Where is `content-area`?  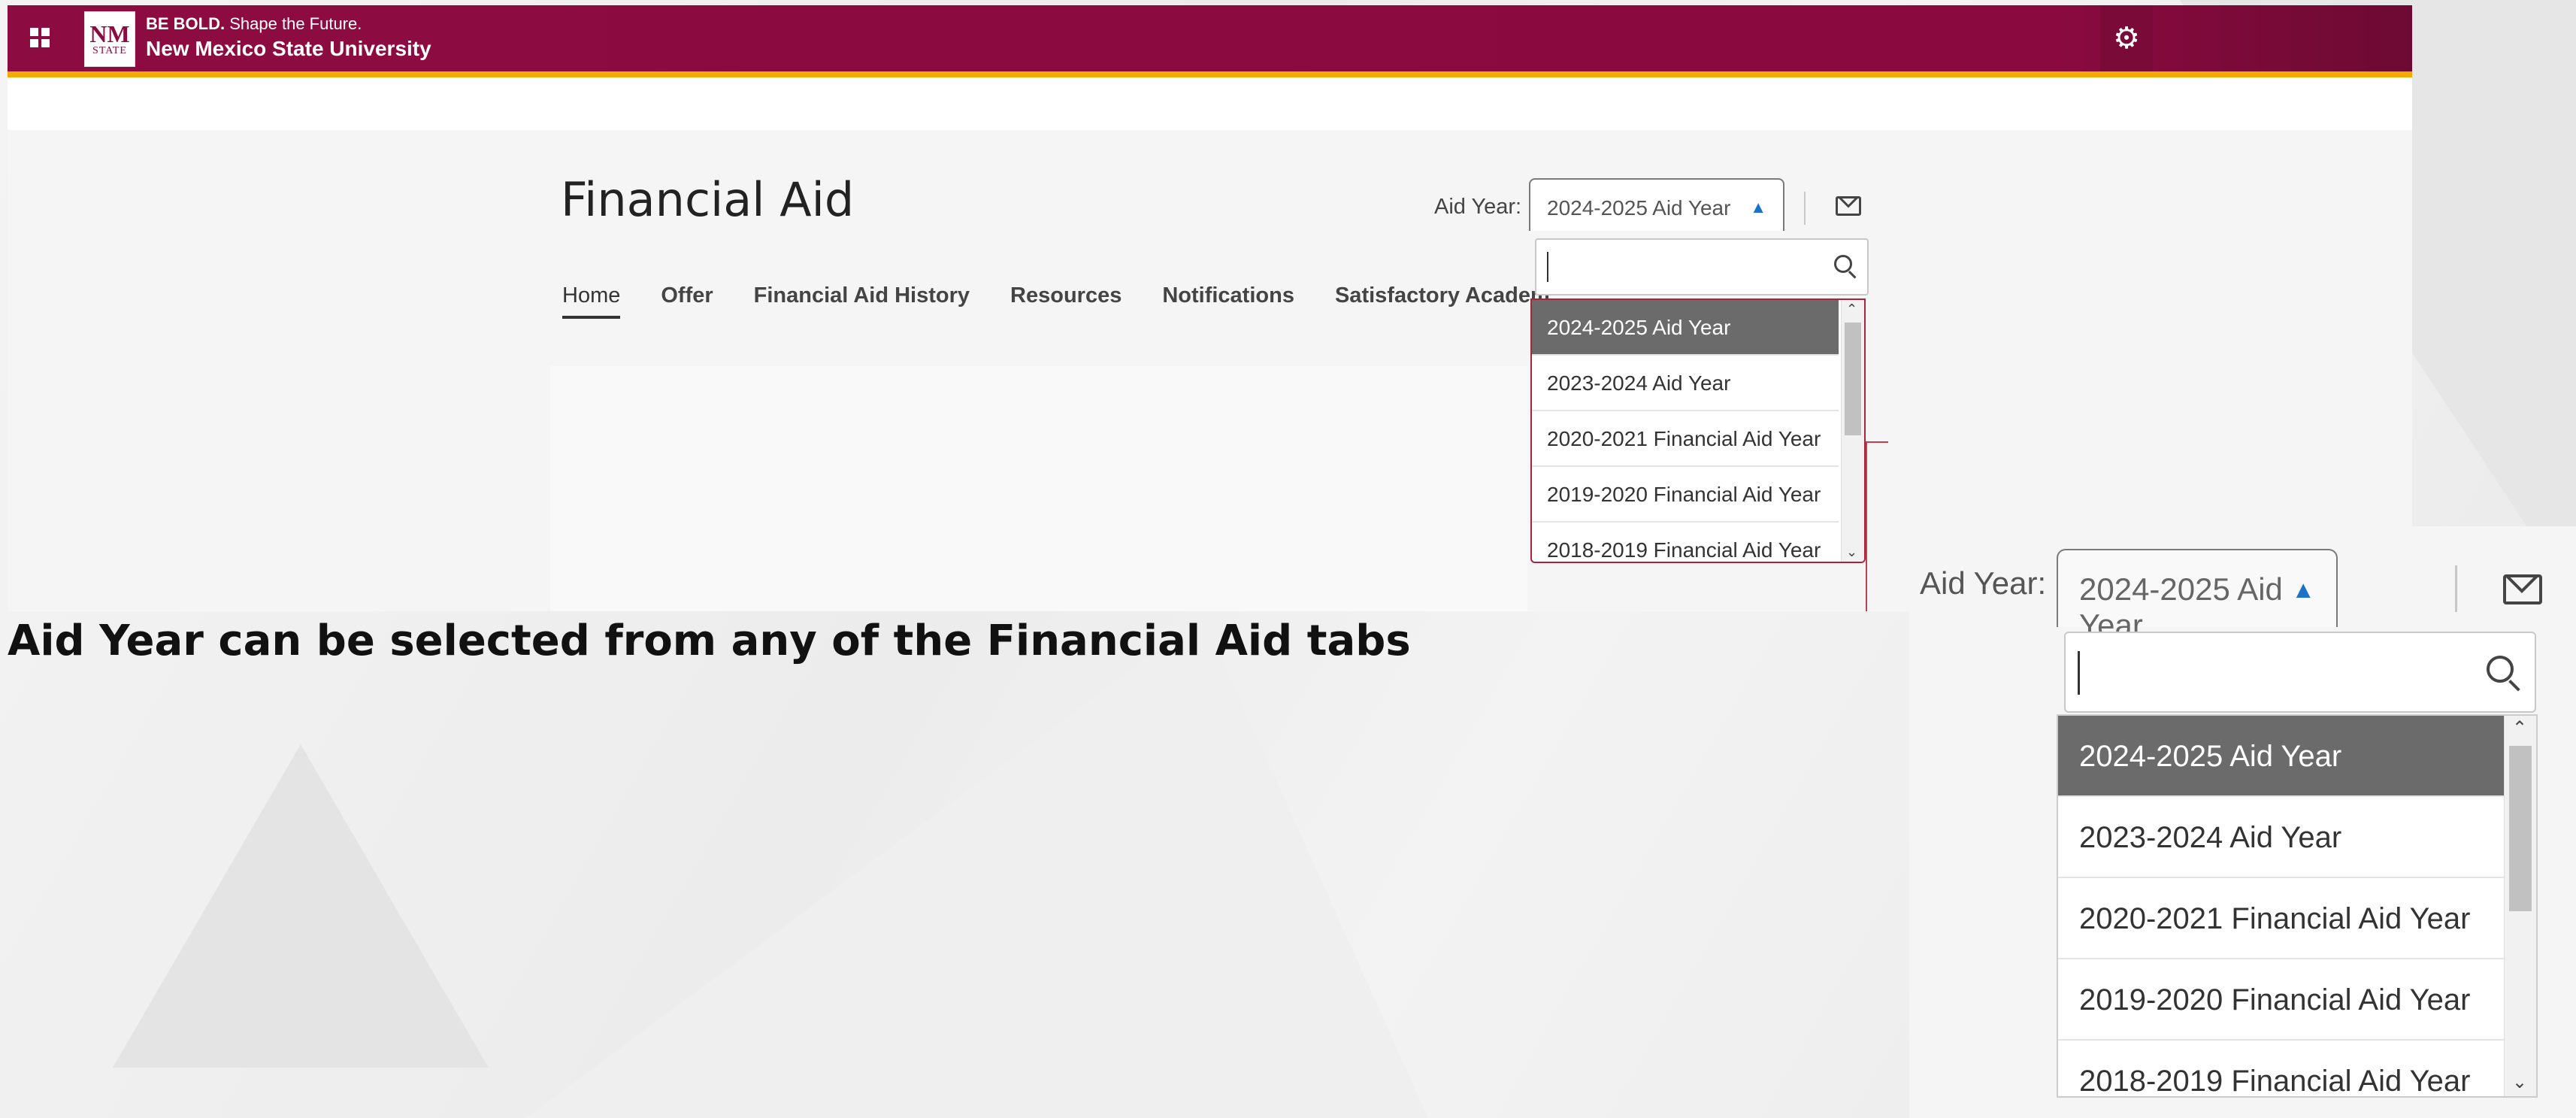
content-area is located at coordinates (1038, 489).